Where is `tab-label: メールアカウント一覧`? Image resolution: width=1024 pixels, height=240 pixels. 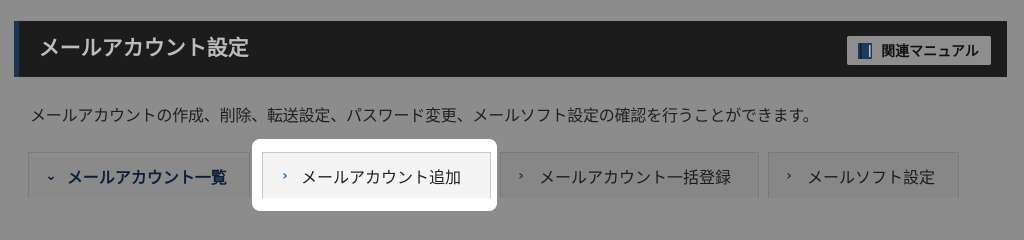
tab-label: メールアカウント一覧 is located at coordinates (147, 177).